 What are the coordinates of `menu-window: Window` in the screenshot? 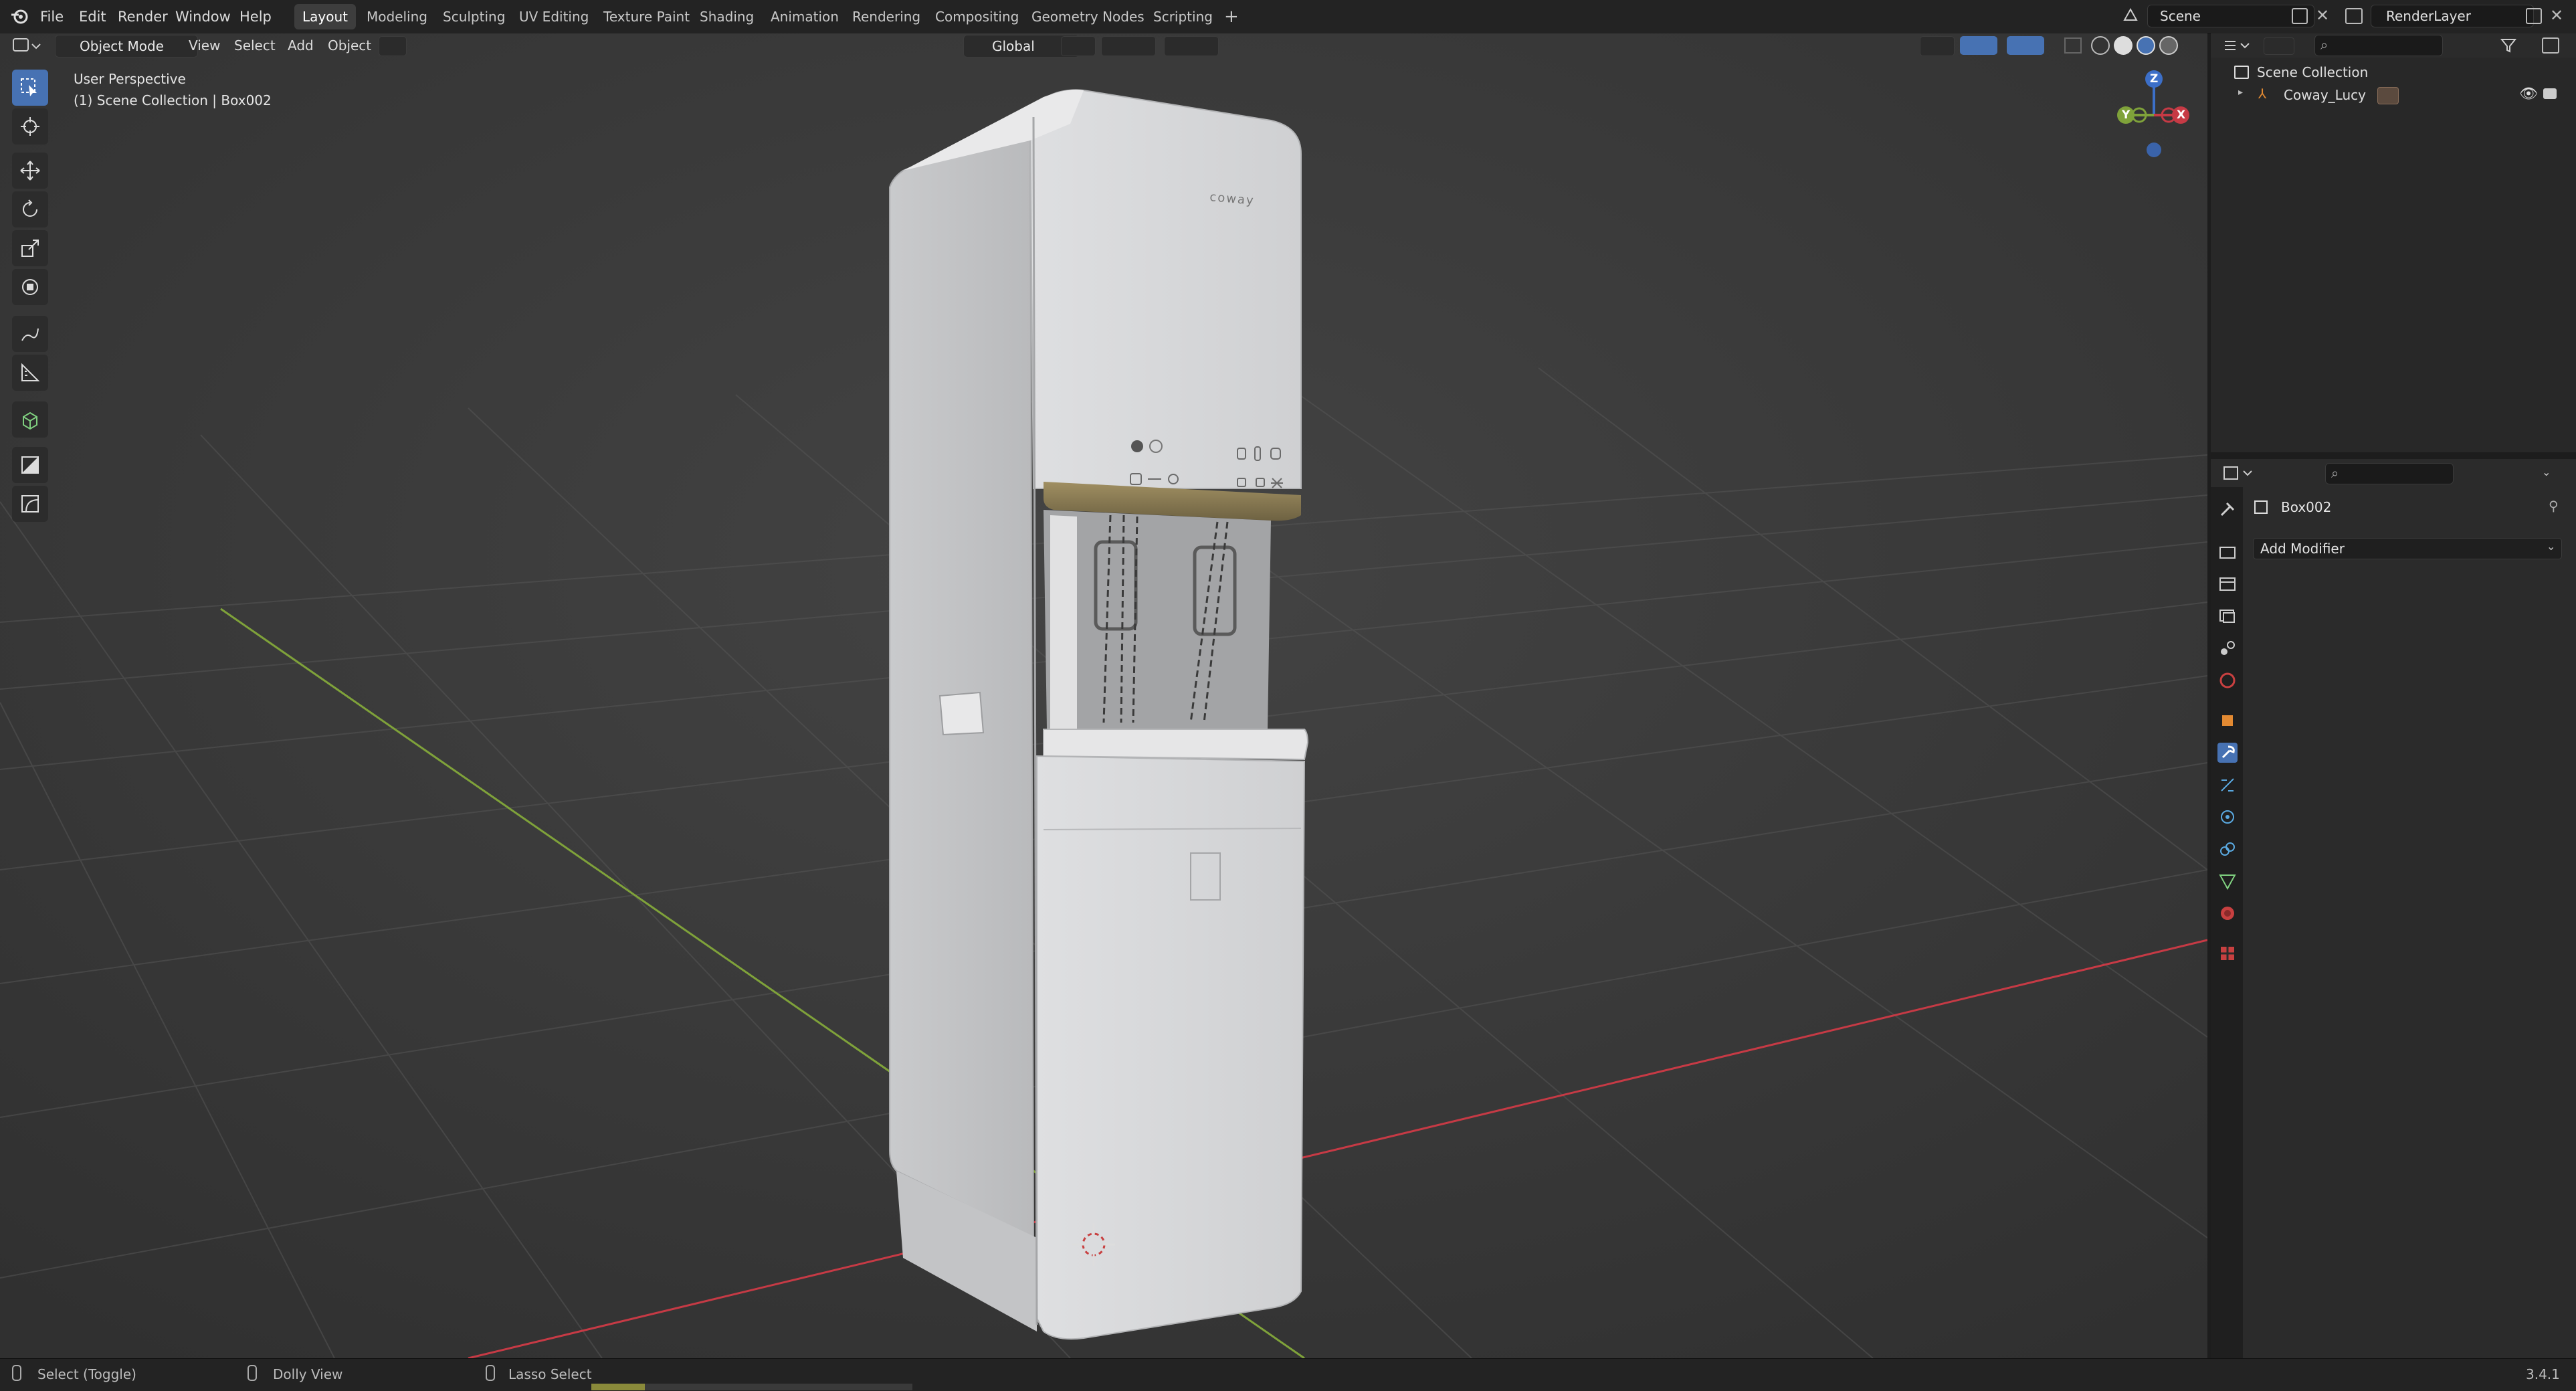 It's located at (203, 16).